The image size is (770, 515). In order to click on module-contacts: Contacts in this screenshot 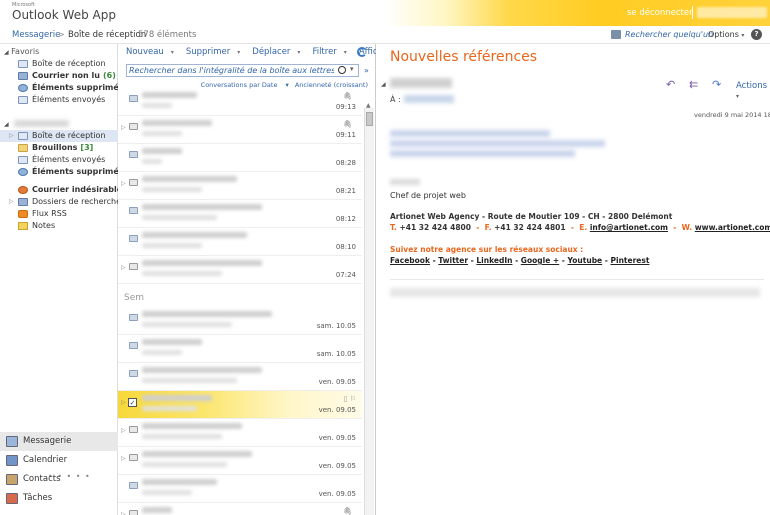, I will do `click(59, 479)`.